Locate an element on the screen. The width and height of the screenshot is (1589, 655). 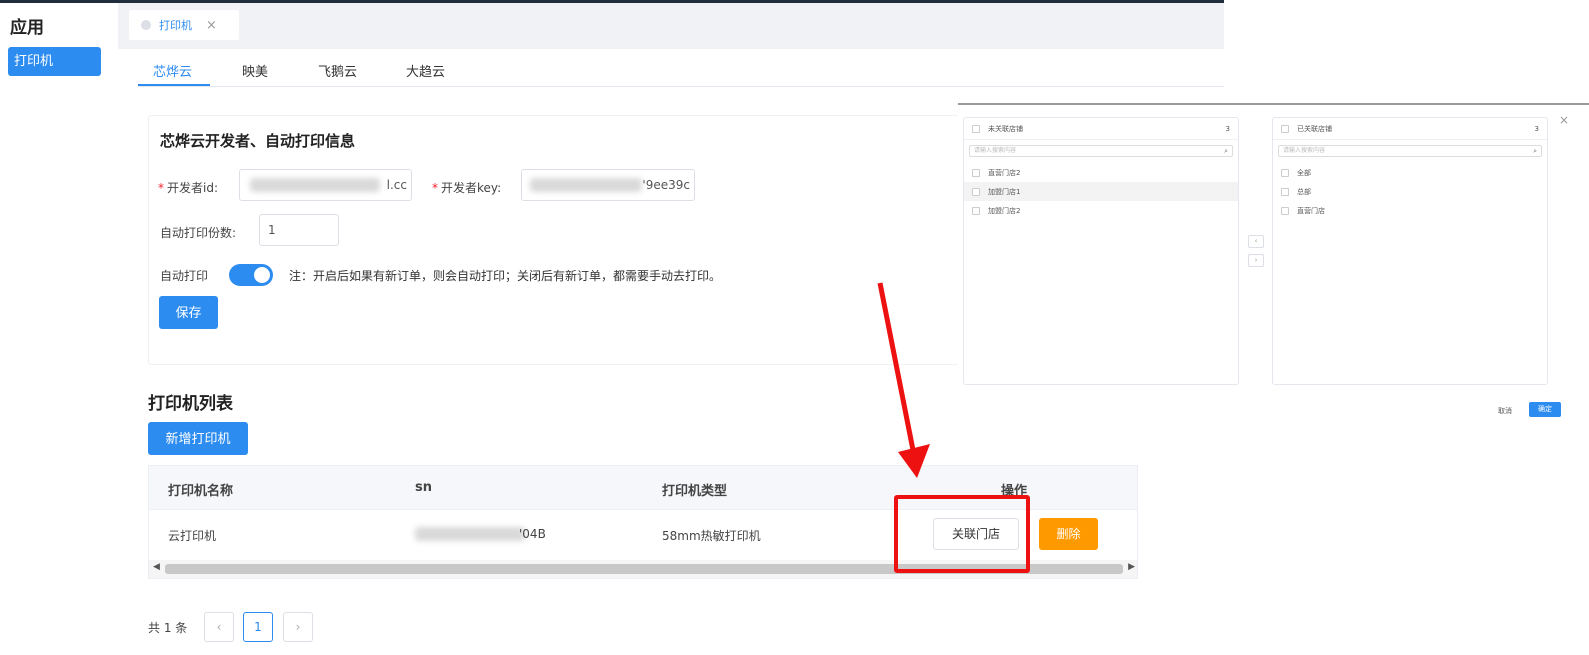
card-title: 芯烨云开发者、自动打印信息 is located at coordinates (258, 141).